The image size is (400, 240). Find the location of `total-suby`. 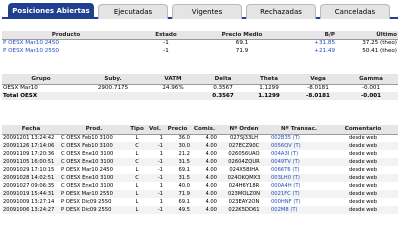

total-suby is located at coordinates (113, 96).